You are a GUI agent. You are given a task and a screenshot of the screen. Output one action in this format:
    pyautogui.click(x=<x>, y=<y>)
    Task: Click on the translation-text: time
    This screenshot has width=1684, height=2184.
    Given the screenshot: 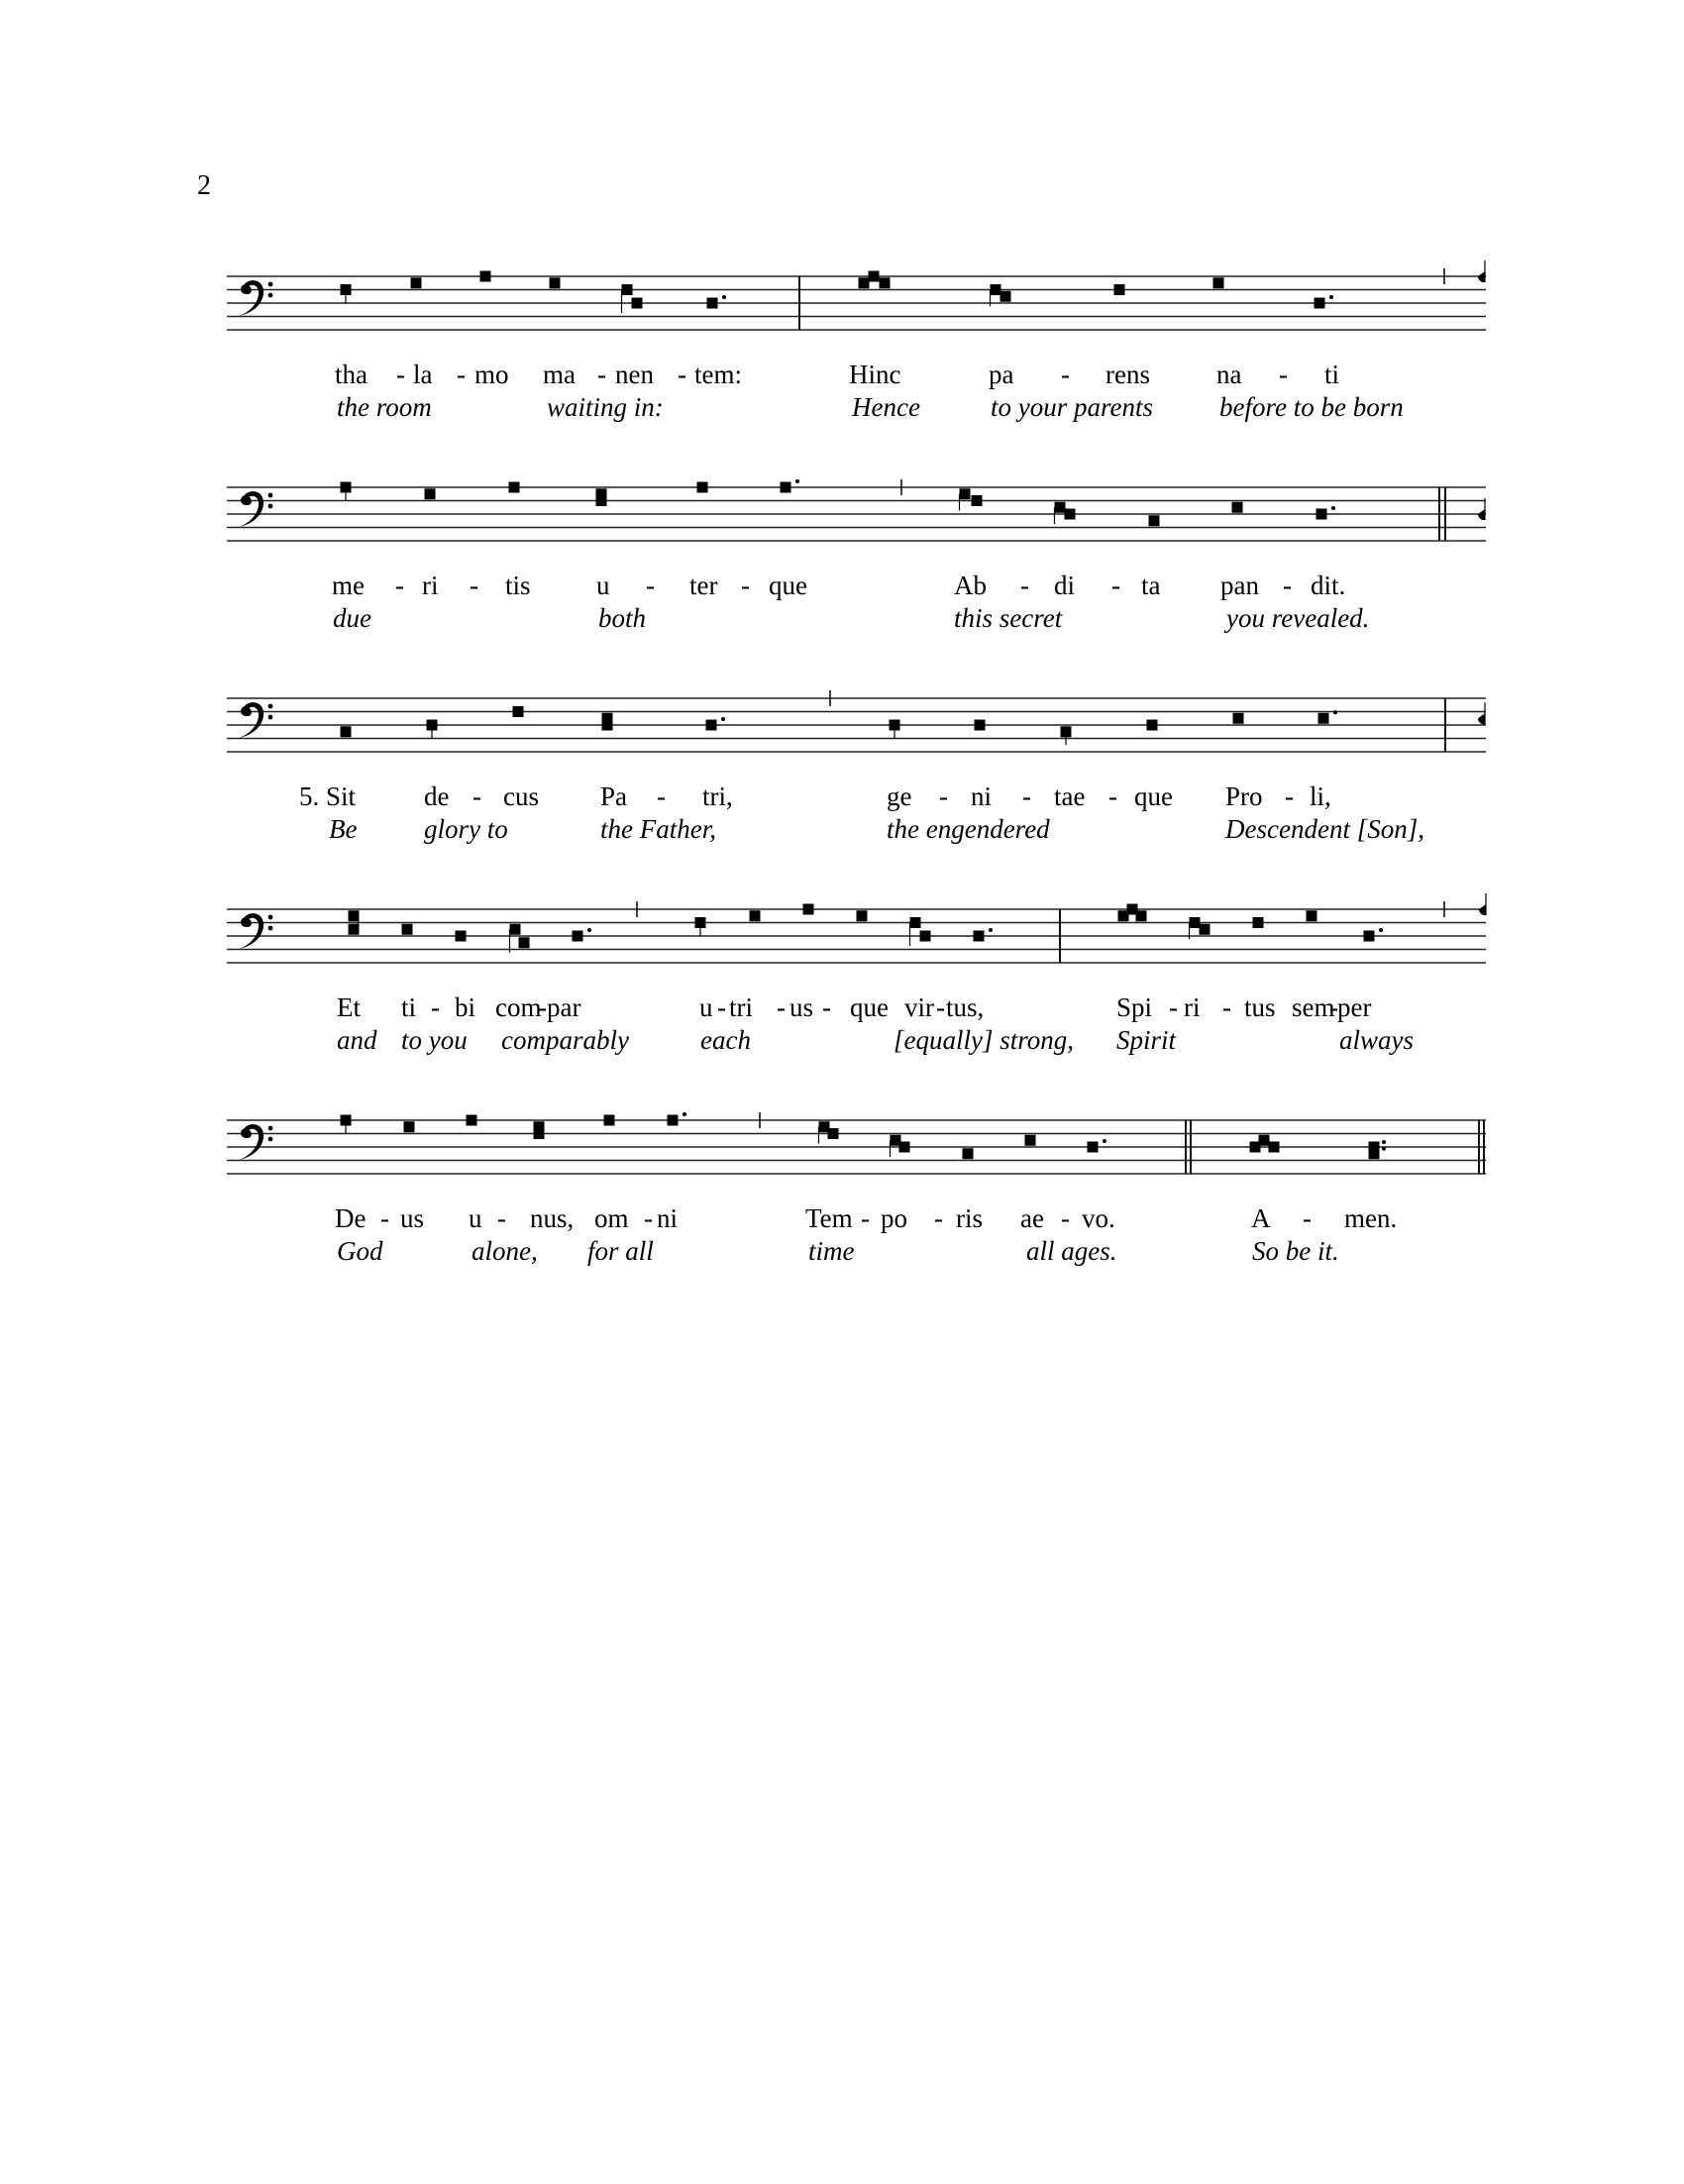 What is the action you would take?
    pyautogui.click(x=831, y=1251)
    